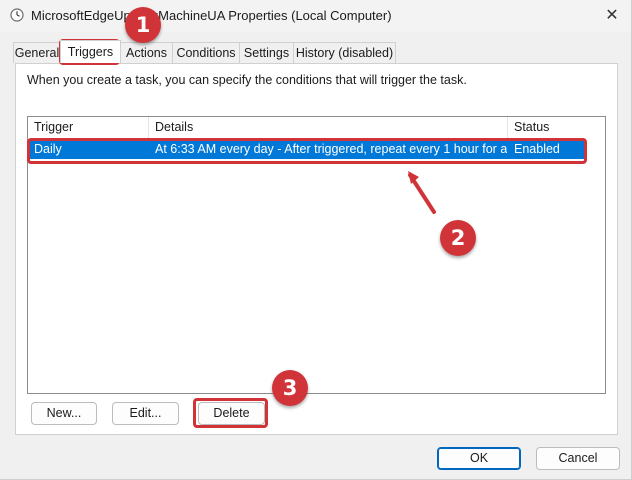  Describe the element at coordinates (344, 52) in the screenshot. I see `tab-history: History (disabled)` at that location.